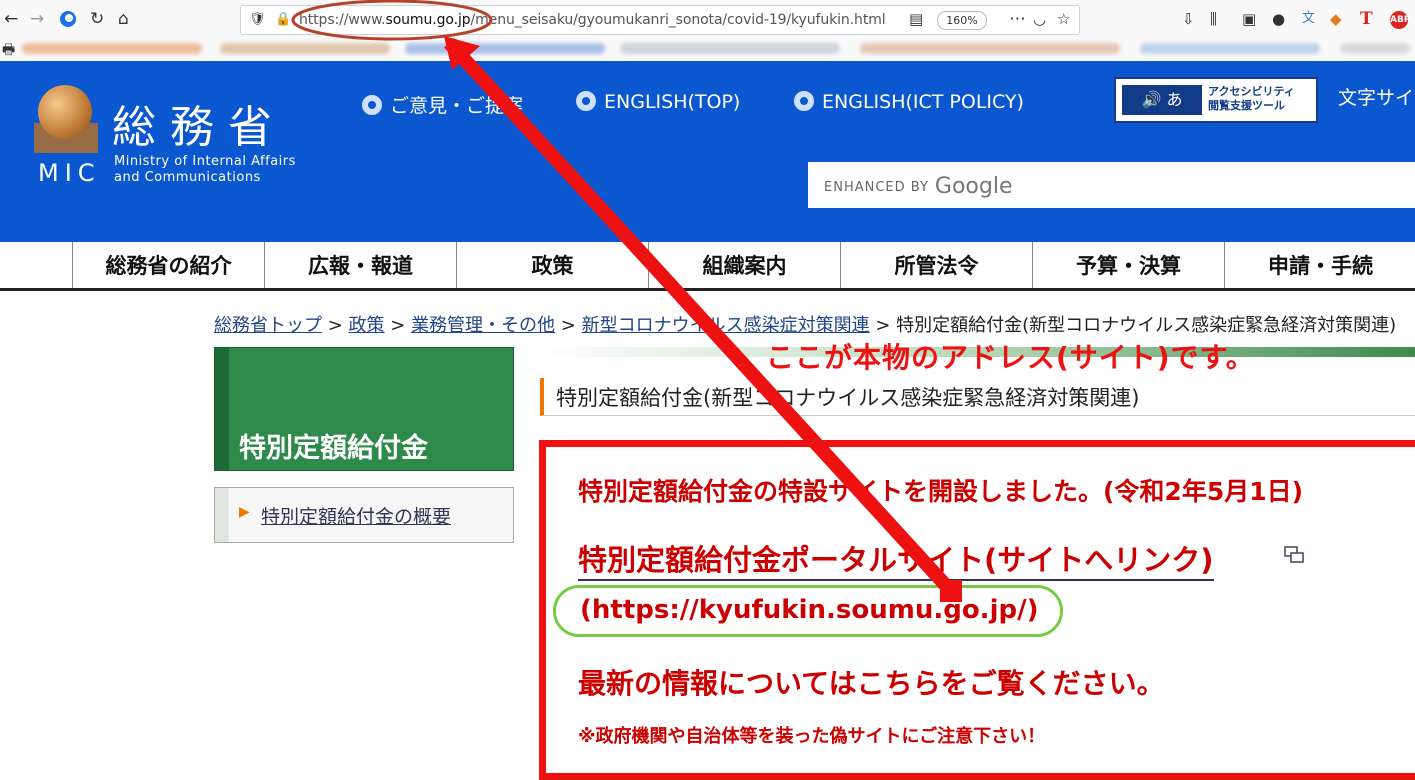 The image size is (1415, 780). What do you see at coordinates (1188, 19) in the screenshot?
I see `download-icon: ⇩` at bounding box center [1188, 19].